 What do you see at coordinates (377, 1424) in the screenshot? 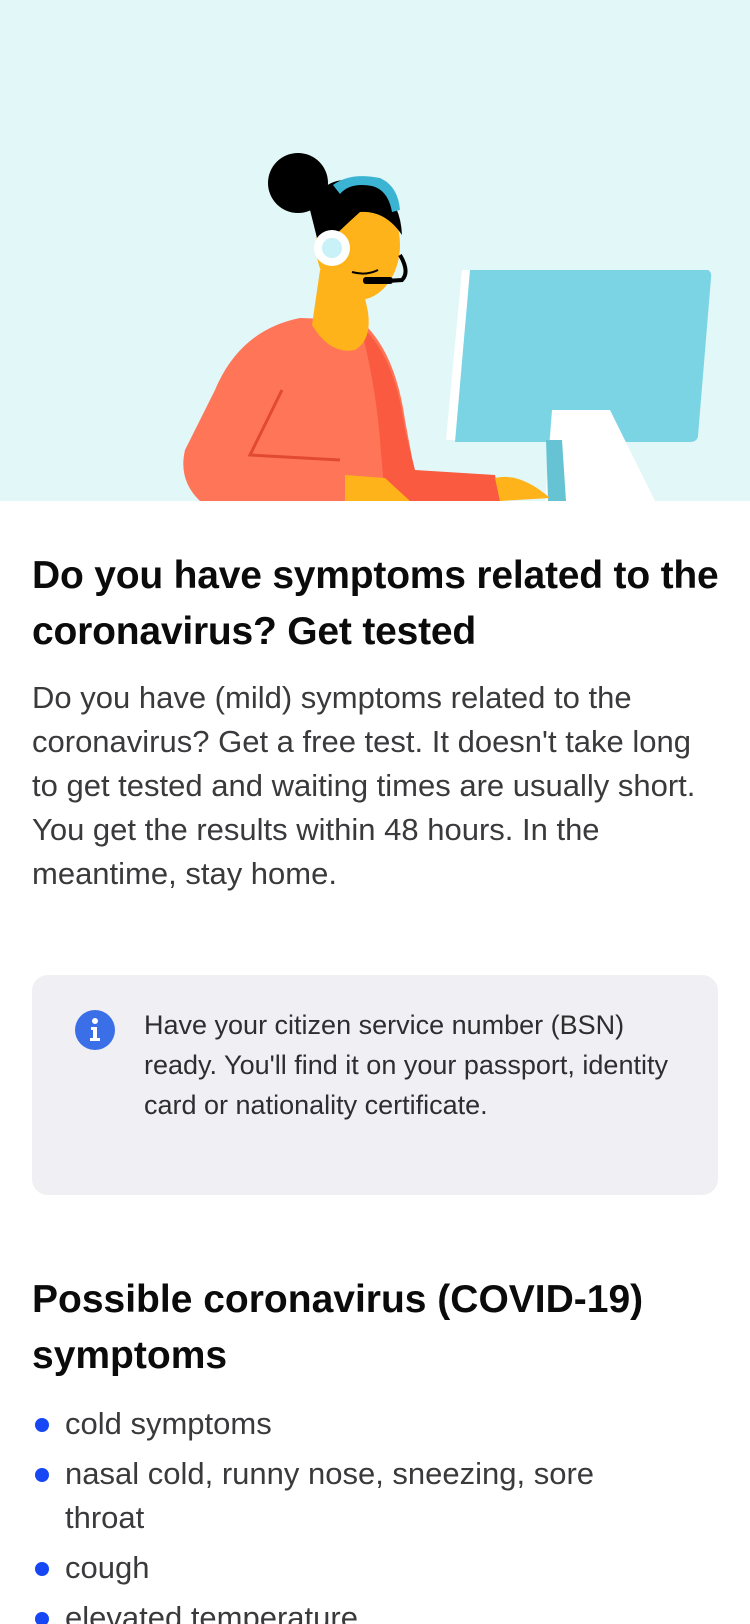
I see `list-item: cold symptoms` at bounding box center [377, 1424].